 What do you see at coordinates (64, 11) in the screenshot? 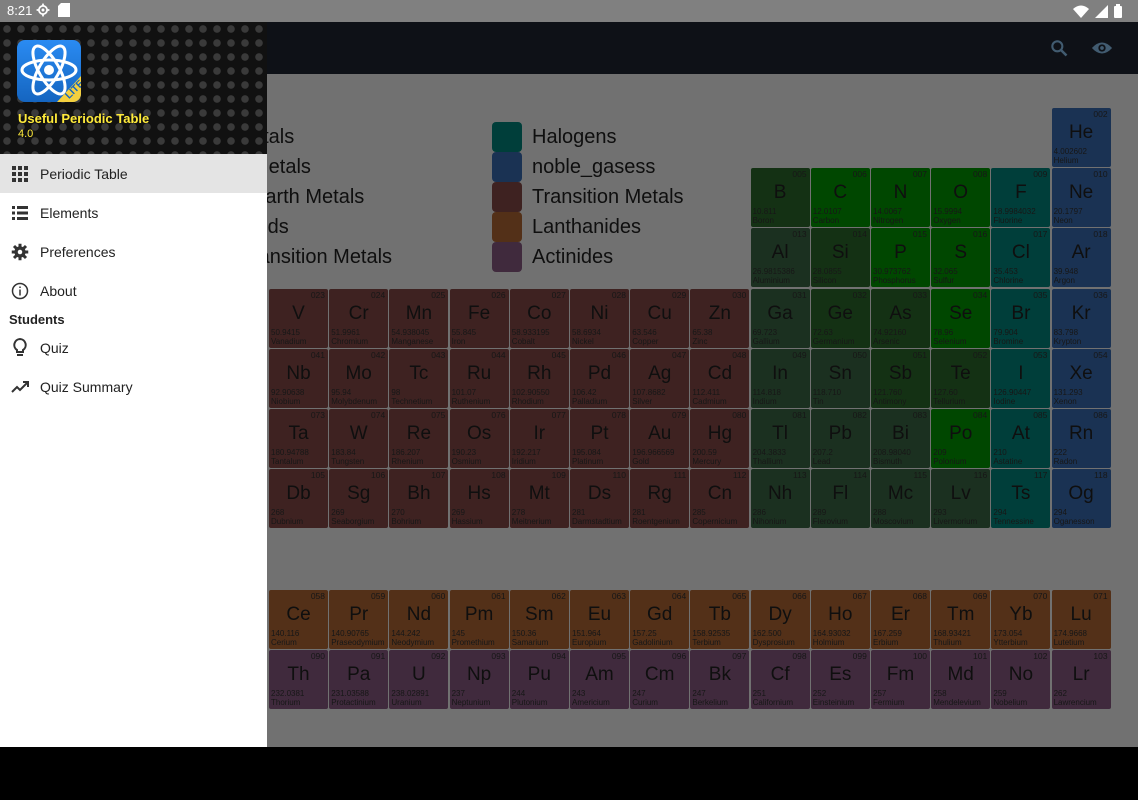
I see `sd-card-icon` at bounding box center [64, 11].